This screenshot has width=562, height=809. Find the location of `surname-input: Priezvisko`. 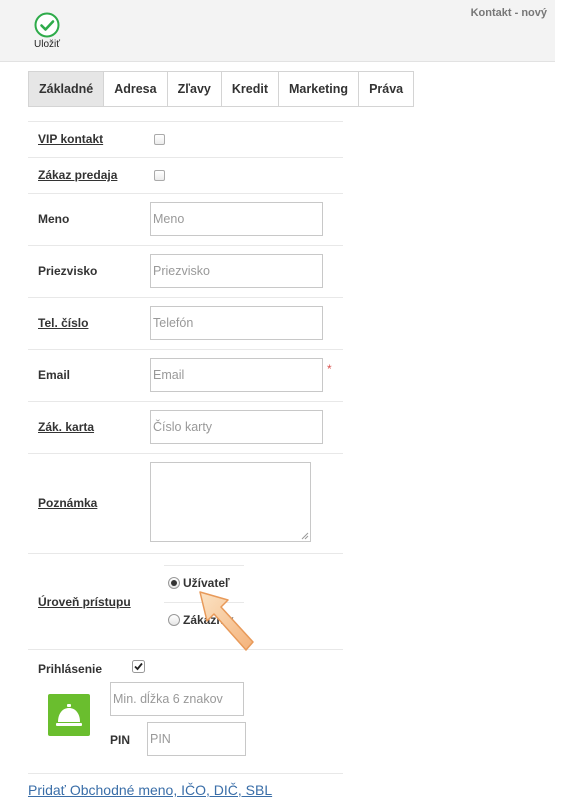

surname-input: Priezvisko is located at coordinates (236, 271).